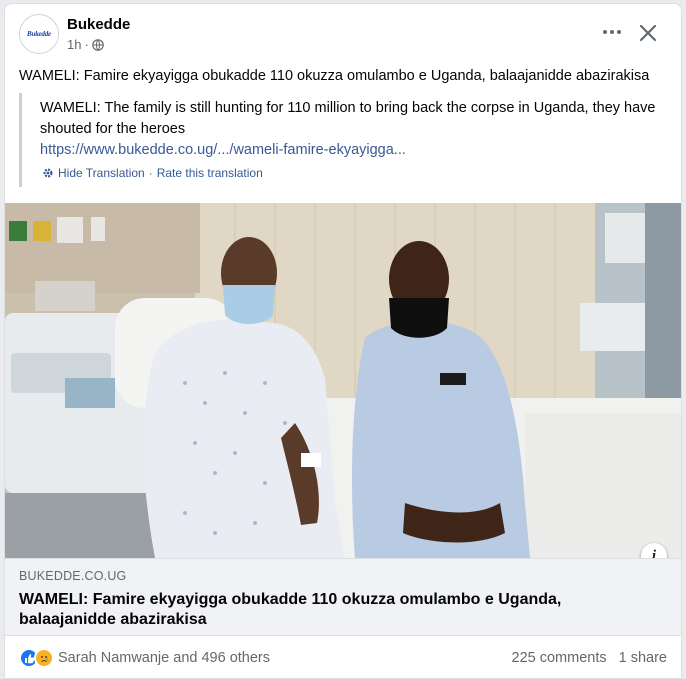 The image size is (686, 679). What do you see at coordinates (74, 44) in the screenshot?
I see `post-timestamp: 1h` at bounding box center [74, 44].